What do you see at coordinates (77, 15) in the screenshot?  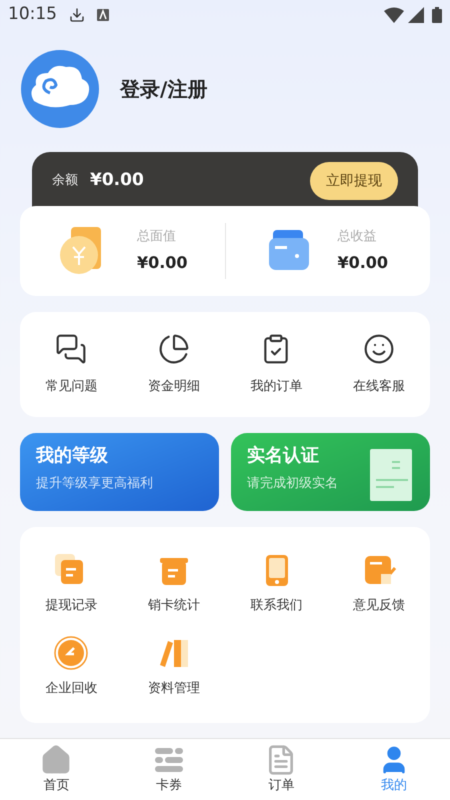 I see `download-icon` at bounding box center [77, 15].